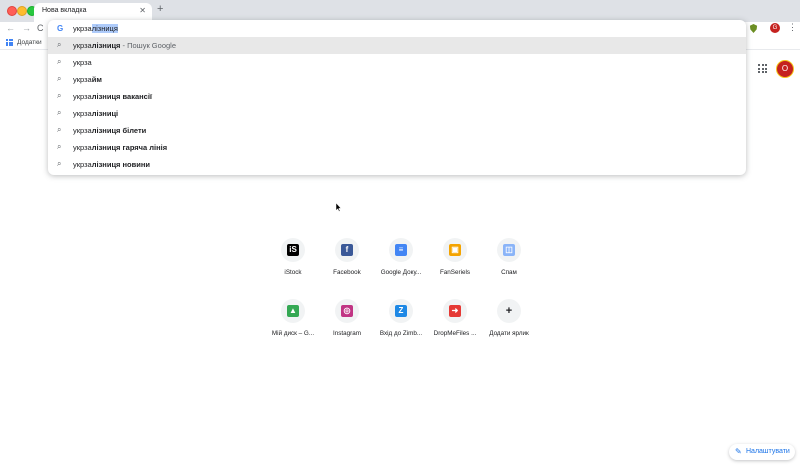 The height and width of the screenshot is (467, 800). I want to click on suggestion-item: ⌕ укрзалізниця - Пошук Google, so click(397, 45).